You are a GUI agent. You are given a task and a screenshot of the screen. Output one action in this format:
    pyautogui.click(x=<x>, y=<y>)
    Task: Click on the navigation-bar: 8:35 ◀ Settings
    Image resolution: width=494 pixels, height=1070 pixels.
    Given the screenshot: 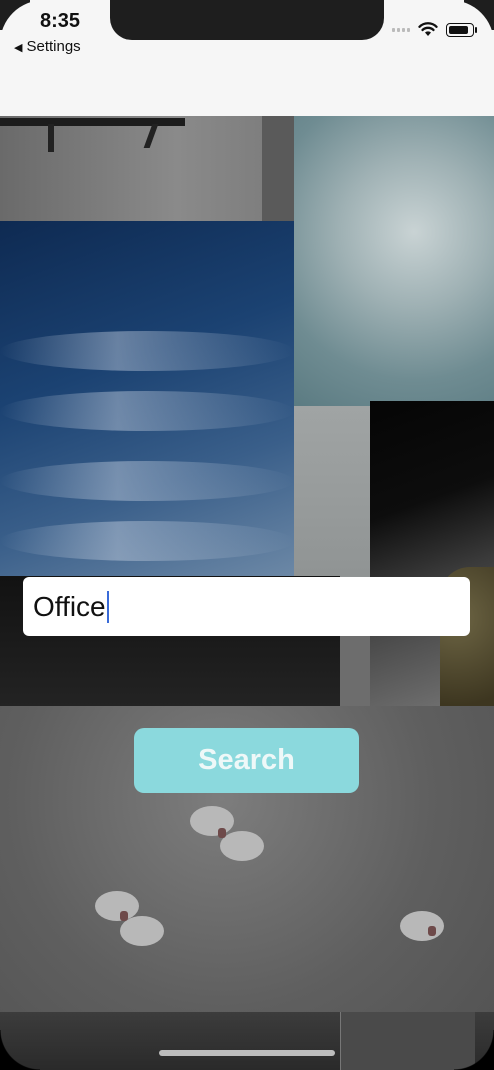 What is the action you would take?
    pyautogui.click(x=247, y=58)
    